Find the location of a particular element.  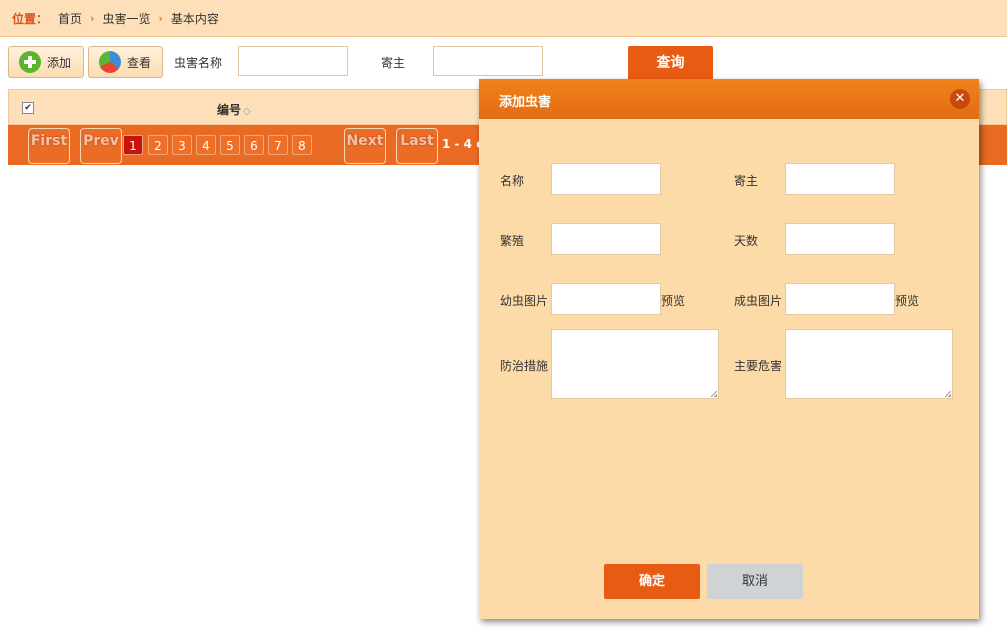

pest-name-label: 虫害名称 is located at coordinates (198, 63).